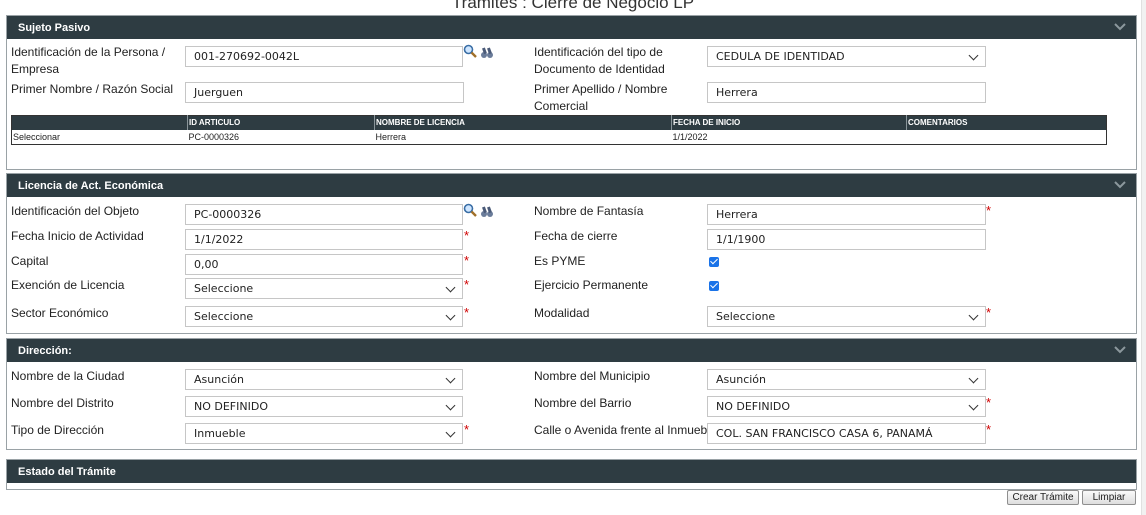 This screenshot has height=515, width=1146. Describe the element at coordinates (846, 92) in the screenshot. I see `apellido-input: Herrera` at that location.